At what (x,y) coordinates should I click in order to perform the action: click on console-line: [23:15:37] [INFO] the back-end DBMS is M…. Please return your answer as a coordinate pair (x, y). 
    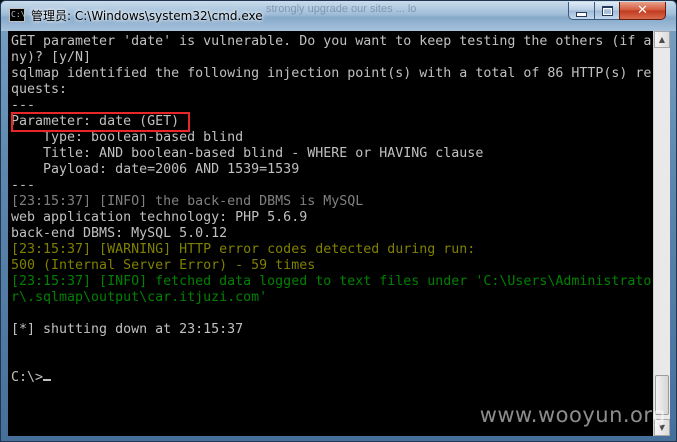
    Looking at the image, I should click on (187, 201).